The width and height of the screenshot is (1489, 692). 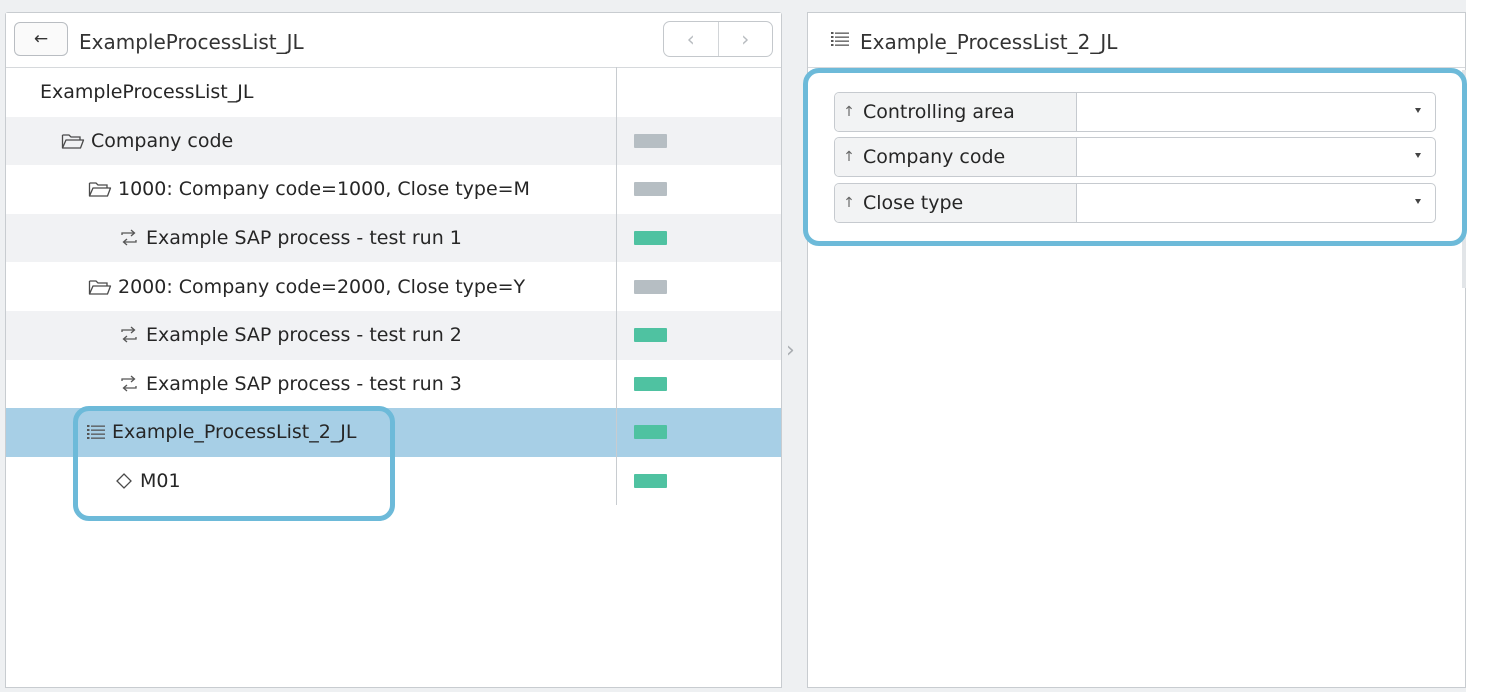 I want to click on chevron-right-icon: ›, so click(x=745, y=39).